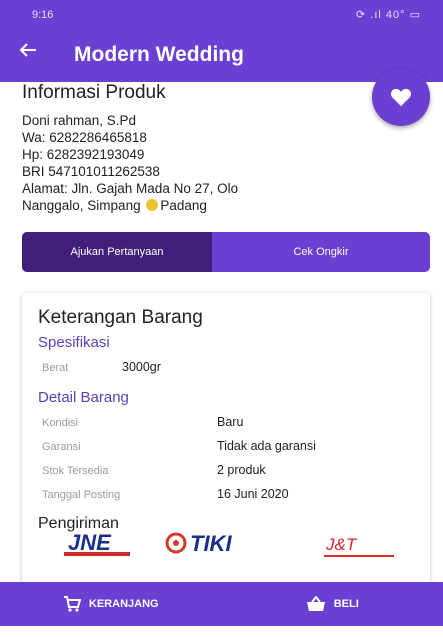  Describe the element at coordinates (230, 422) in the screenshot. I see `condition-value: Baru` at that location.